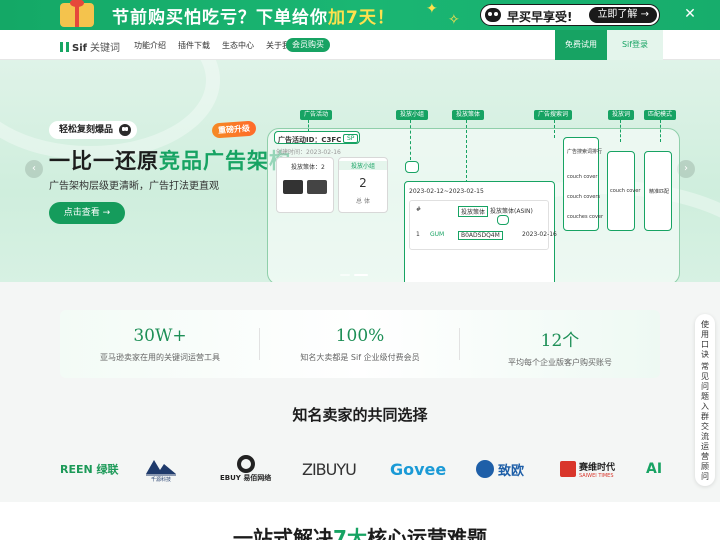 The height and width of the screenshot is (540, 720). I want to click on hero-subtitle: 广告架构层级更清晰，广告打法更直观, so click(134, 186).